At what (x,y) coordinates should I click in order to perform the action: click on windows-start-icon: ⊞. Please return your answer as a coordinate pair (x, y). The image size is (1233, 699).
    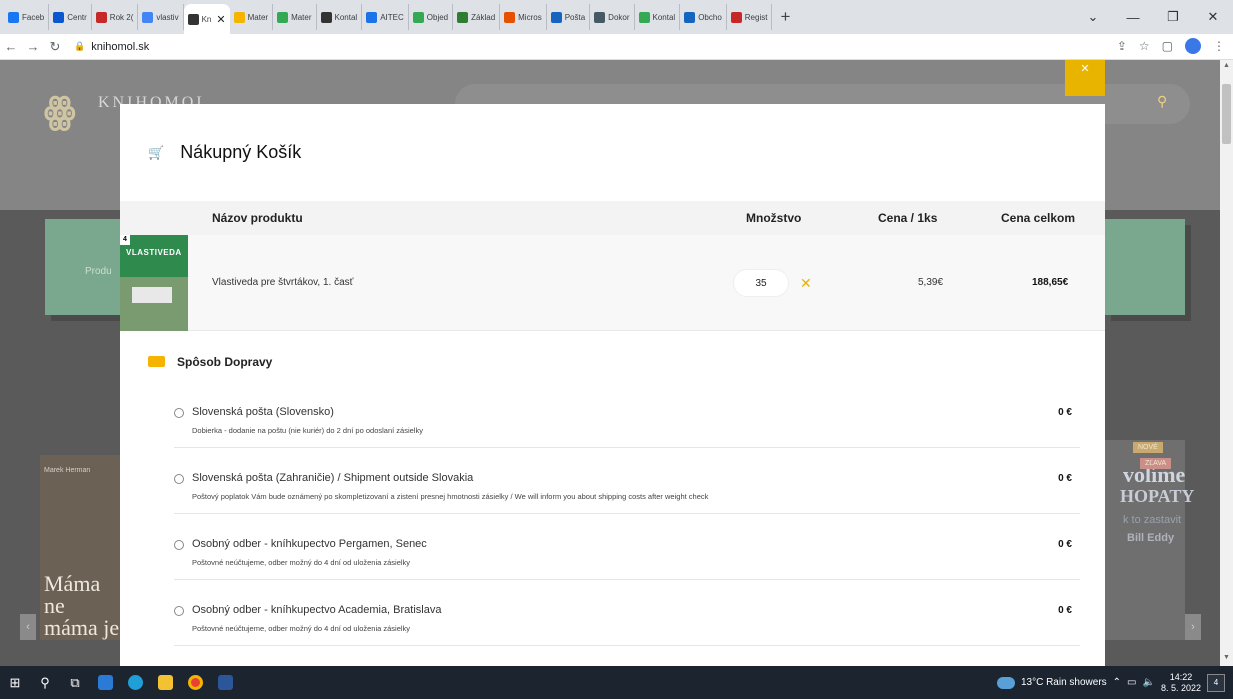
    Looking at the image, I should click on (15, 682).